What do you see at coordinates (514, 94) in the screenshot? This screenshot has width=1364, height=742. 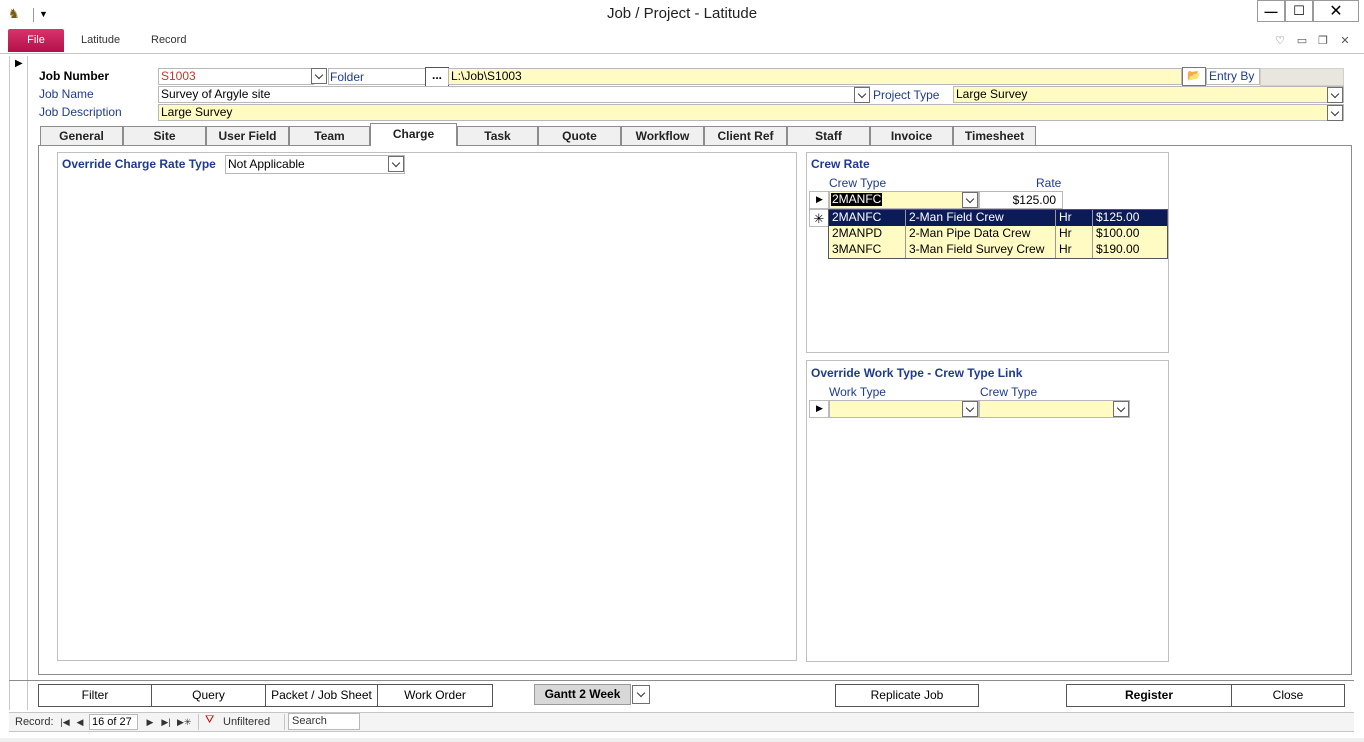 I see `job-name-field: Survey of Argyle site` at bounding box center [514, 94].